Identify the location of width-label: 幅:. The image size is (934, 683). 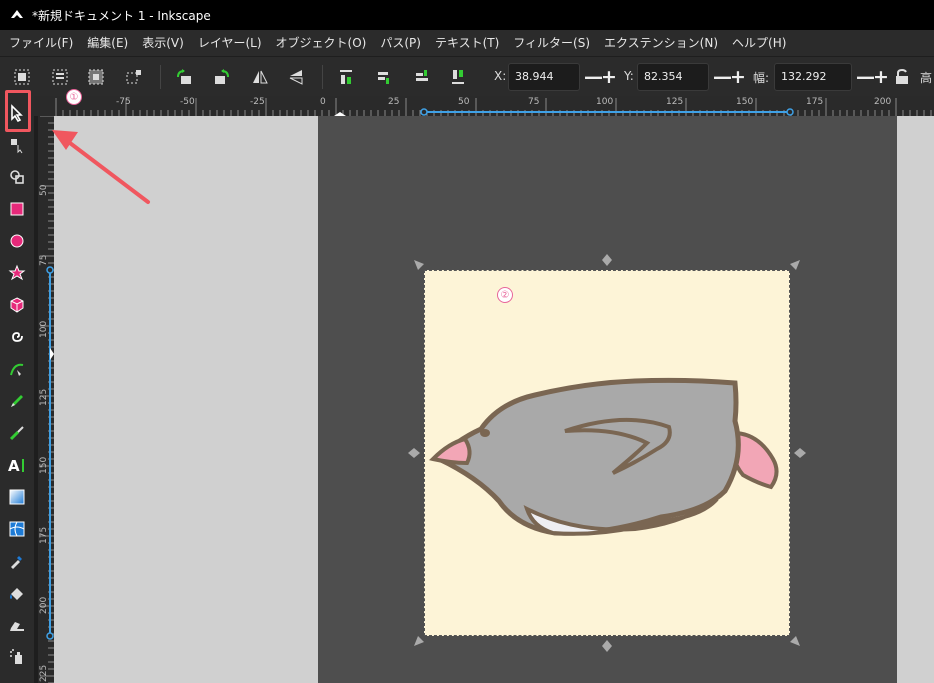
(761, 78).